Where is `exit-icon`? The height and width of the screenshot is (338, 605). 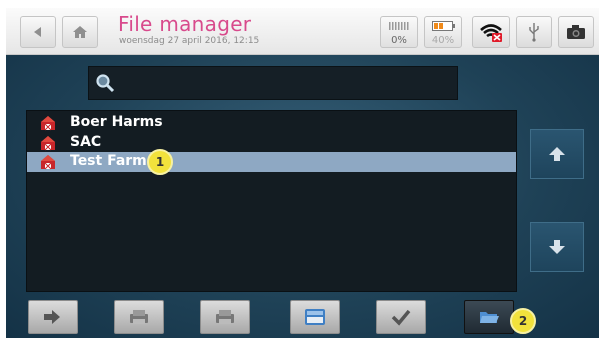
exit-icon is located at coordinates (52, 317).